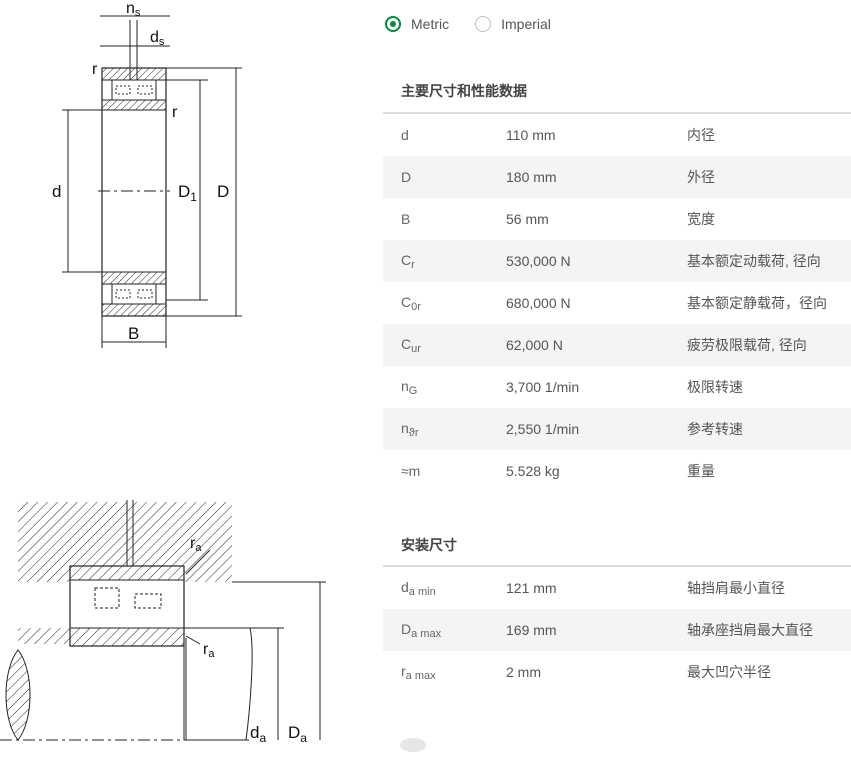 This screenshot has width=851, height=763. I want to click on symbol-subscript: G, so click(413, 390).